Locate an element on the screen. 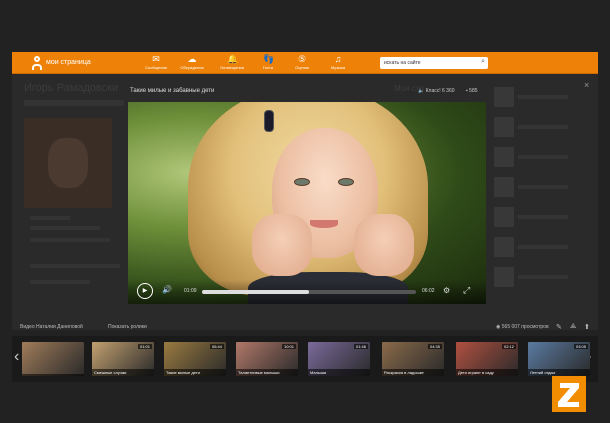 The height and width of the screenshot is (423, 610). progress-bar is located at coordinates (309, 292).